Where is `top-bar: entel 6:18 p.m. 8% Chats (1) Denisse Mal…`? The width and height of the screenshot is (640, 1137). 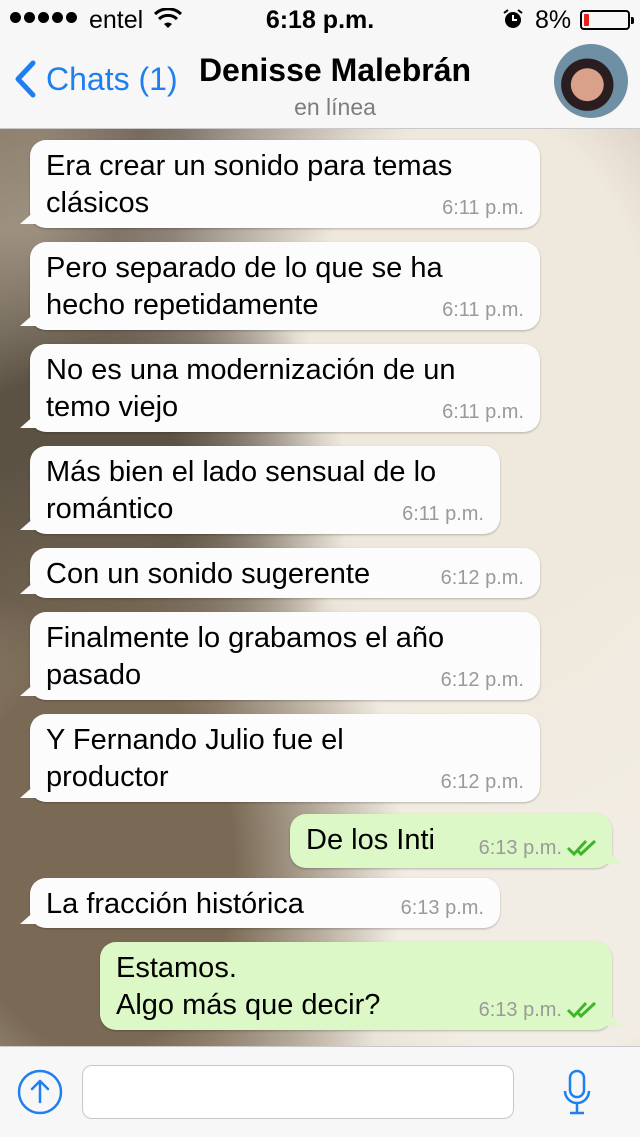 top-bar: entel 6:18 p.m. 8% Chats (1) Denisse Mal… is located at coordinates (320, 64).